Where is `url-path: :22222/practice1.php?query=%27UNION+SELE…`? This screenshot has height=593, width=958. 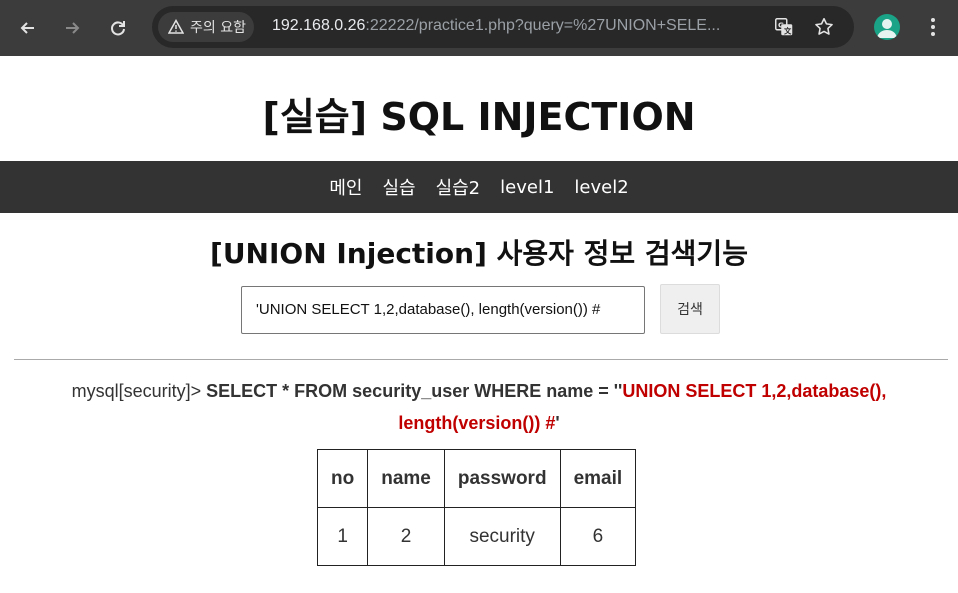
url-path: :22222/practice1.php?query=%27UNION+SELE… is located at coordinates (543, 25).